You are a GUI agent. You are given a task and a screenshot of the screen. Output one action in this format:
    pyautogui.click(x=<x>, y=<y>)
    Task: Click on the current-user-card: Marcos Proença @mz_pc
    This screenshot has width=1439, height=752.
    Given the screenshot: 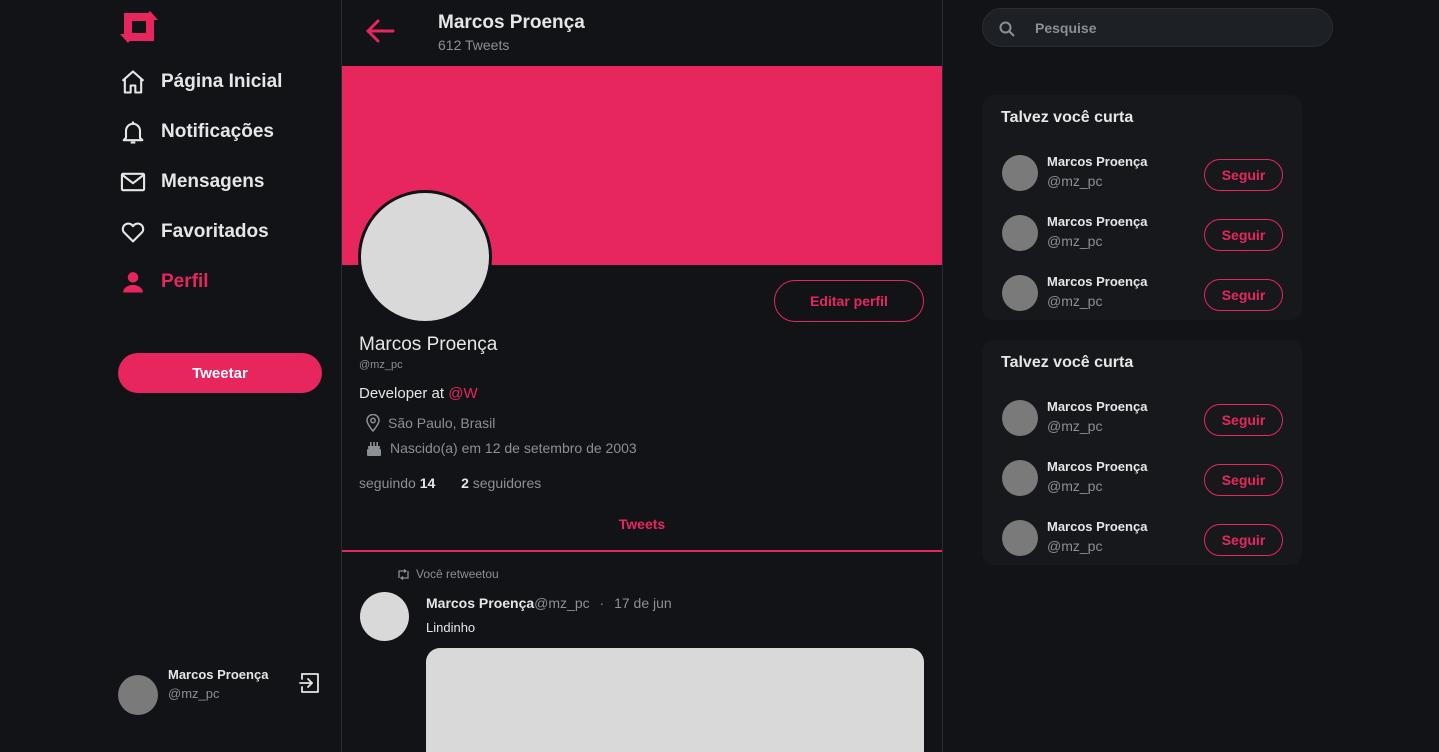 What is the action you would take?
    pyautogui.click(x=221, y=691)
    